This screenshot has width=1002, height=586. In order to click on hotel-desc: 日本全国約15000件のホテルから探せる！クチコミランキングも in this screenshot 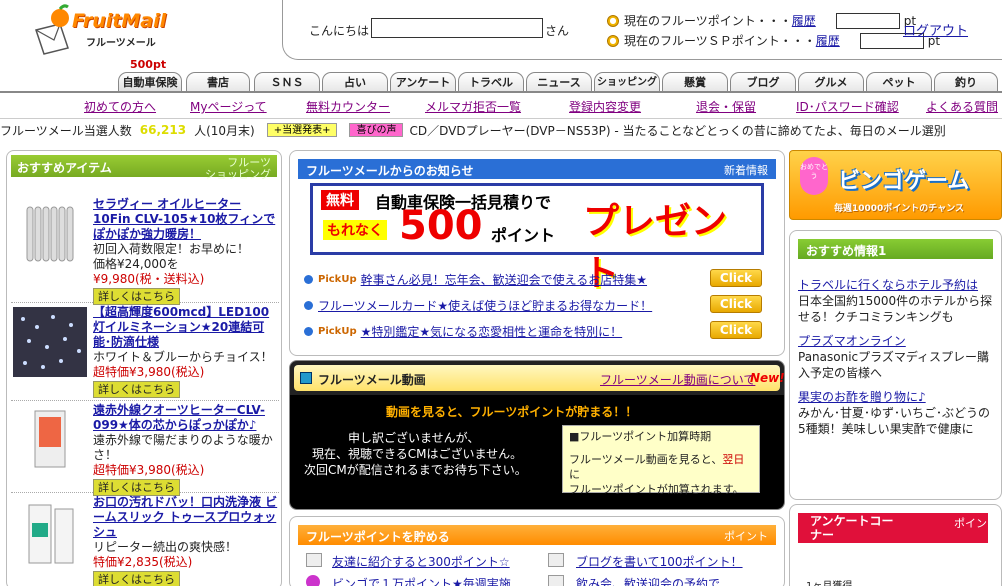, I will do `click(895, 309)`.